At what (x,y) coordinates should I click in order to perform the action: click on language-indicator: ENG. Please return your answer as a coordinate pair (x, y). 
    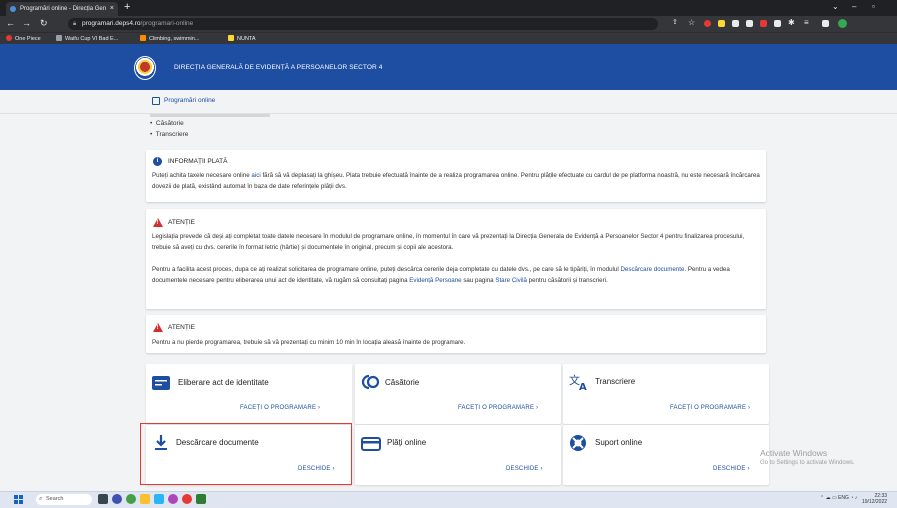
    Looking at the image, I should click on (843, 498).